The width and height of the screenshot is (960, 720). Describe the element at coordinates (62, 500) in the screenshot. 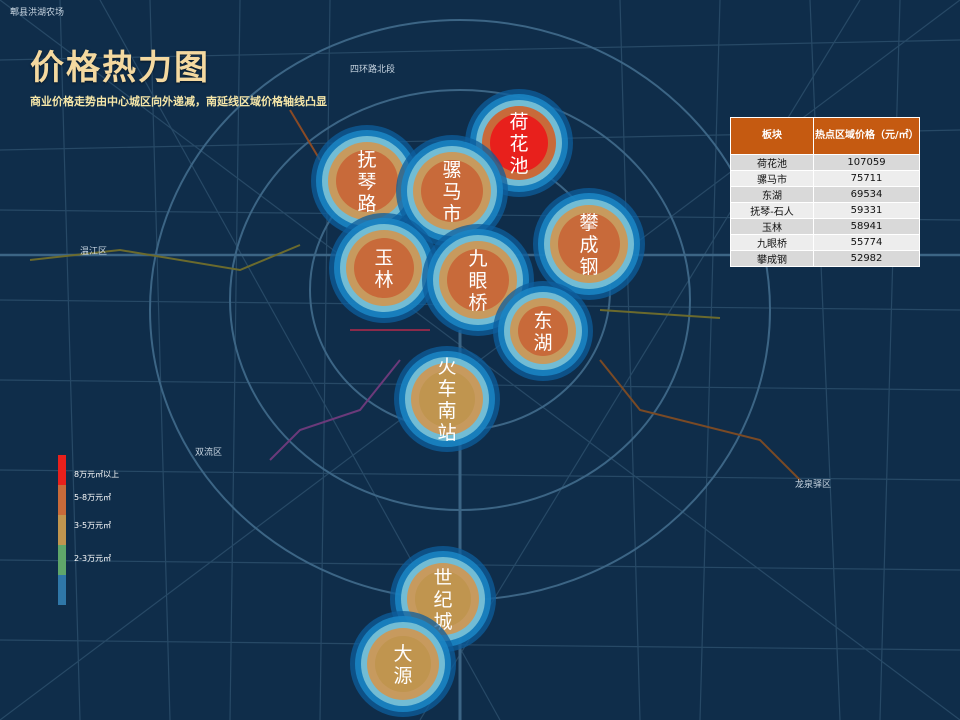

I see `legend-swatch-tier2` at that location.